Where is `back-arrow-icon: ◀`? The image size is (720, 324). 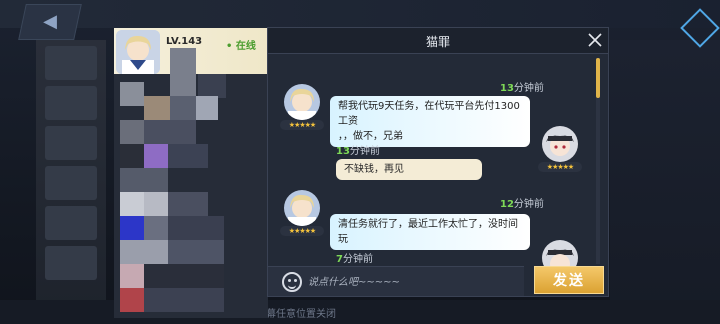 back-arrow-icon: ◀ is located at coordinates (50, 21).